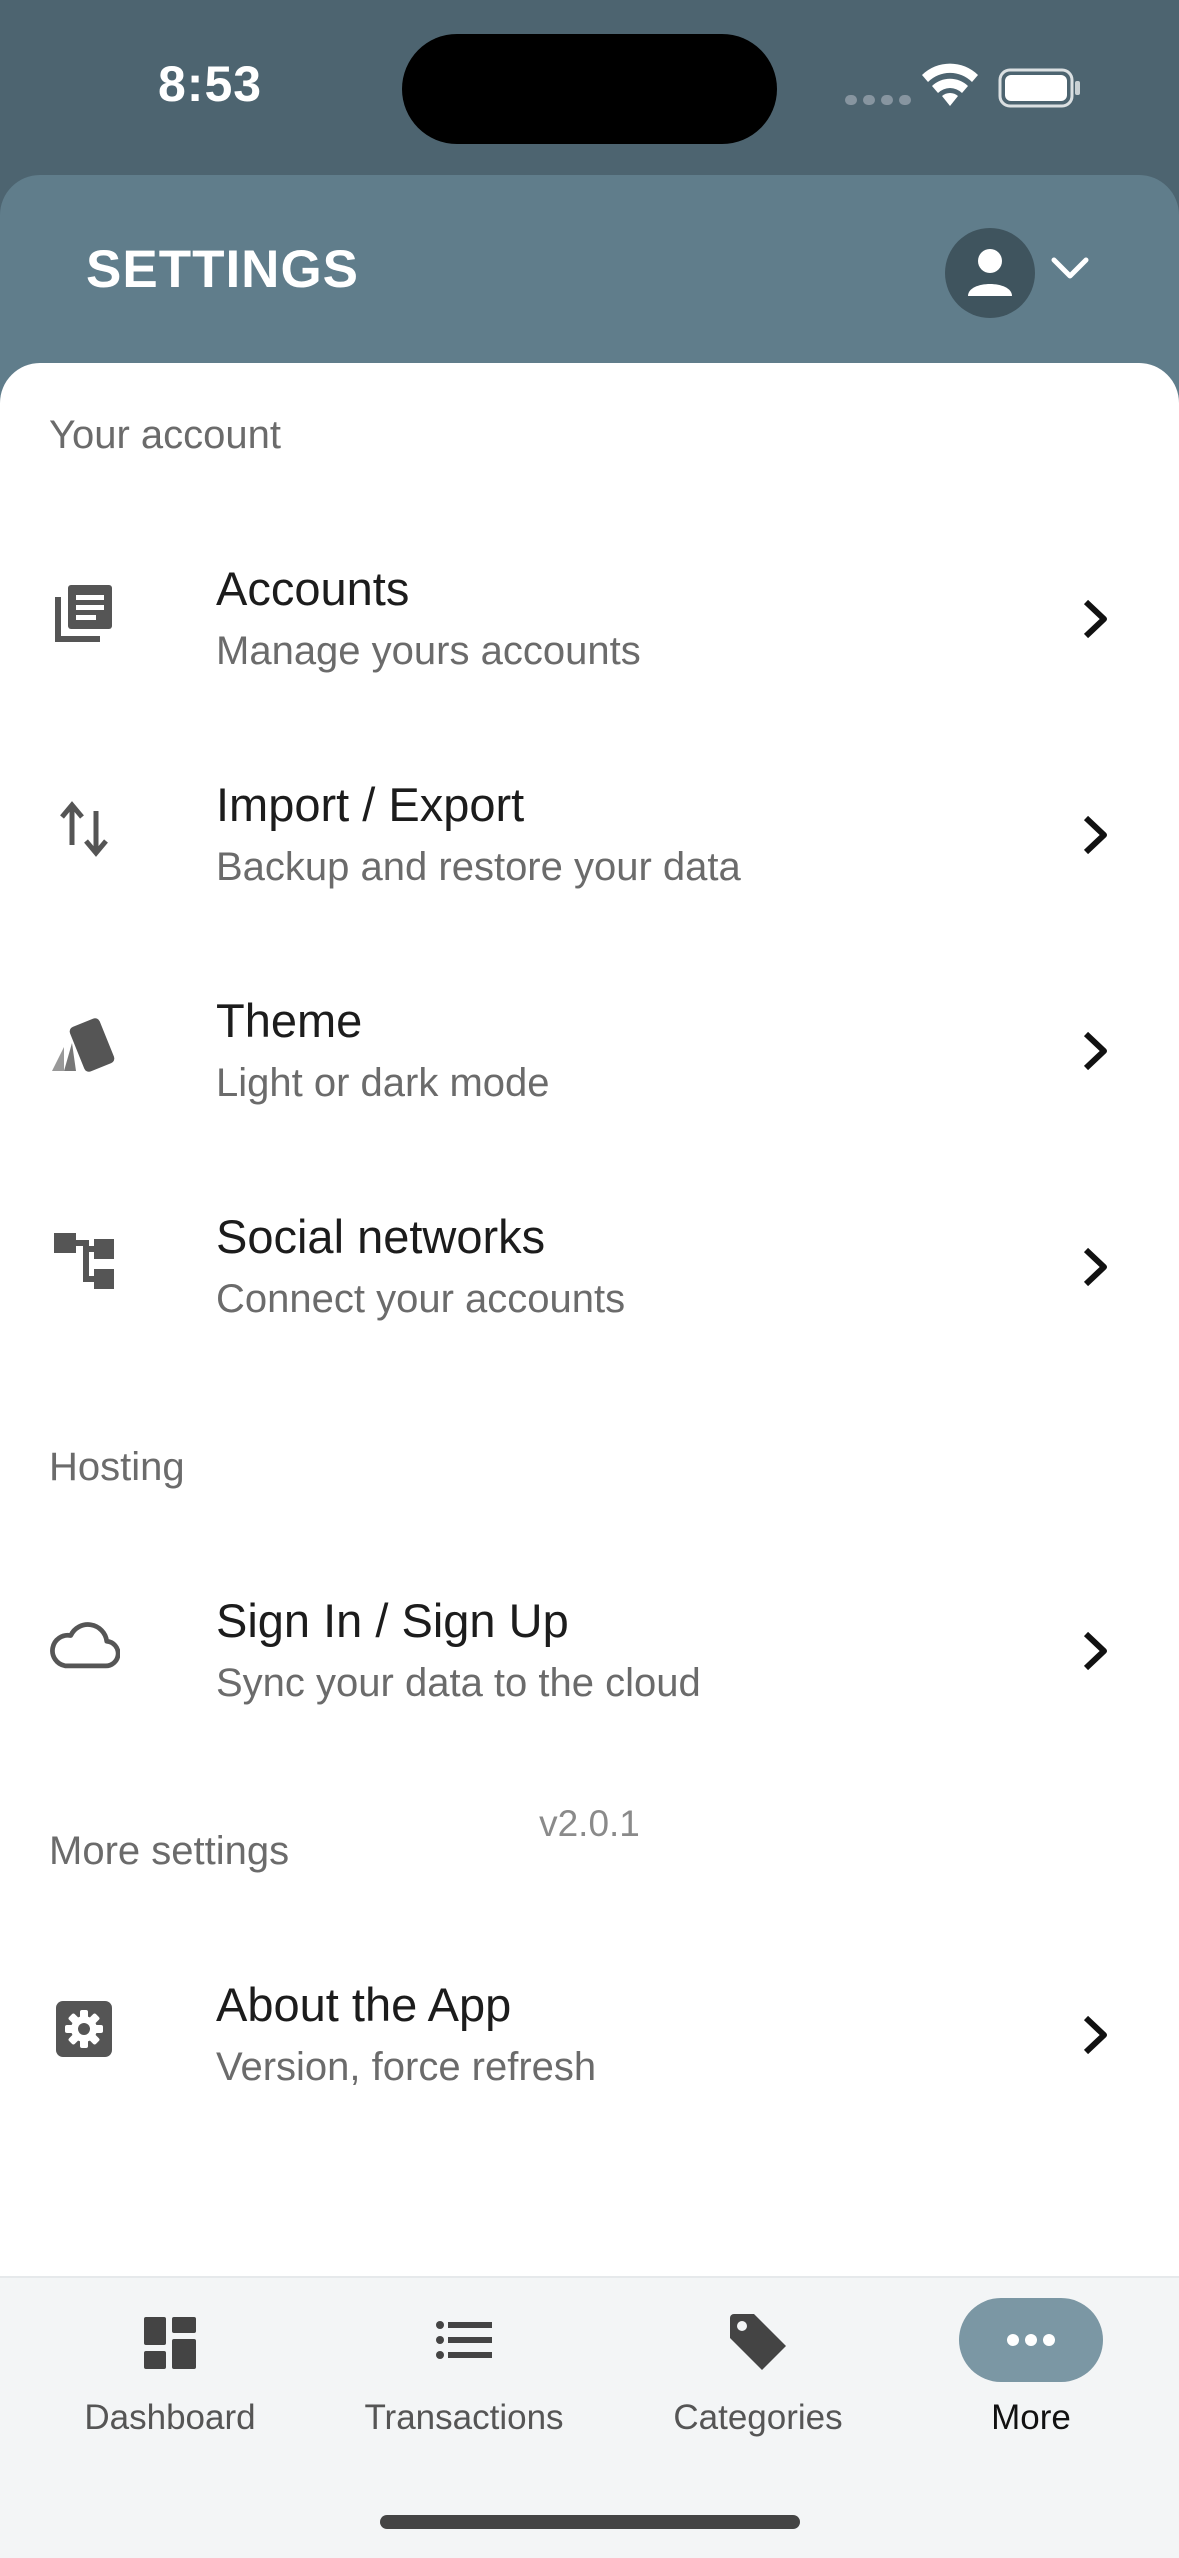 This screenshot has height=2558, width=1179. I want to click on nav-label: Categories, so click(758, 2417).